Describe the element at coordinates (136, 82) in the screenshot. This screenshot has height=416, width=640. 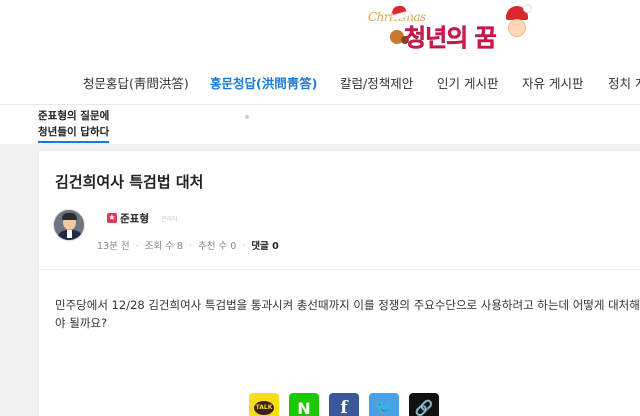
I see `nav-item-cheongmun-hongdap: 청문홍답(靑問洪答)` at that location.